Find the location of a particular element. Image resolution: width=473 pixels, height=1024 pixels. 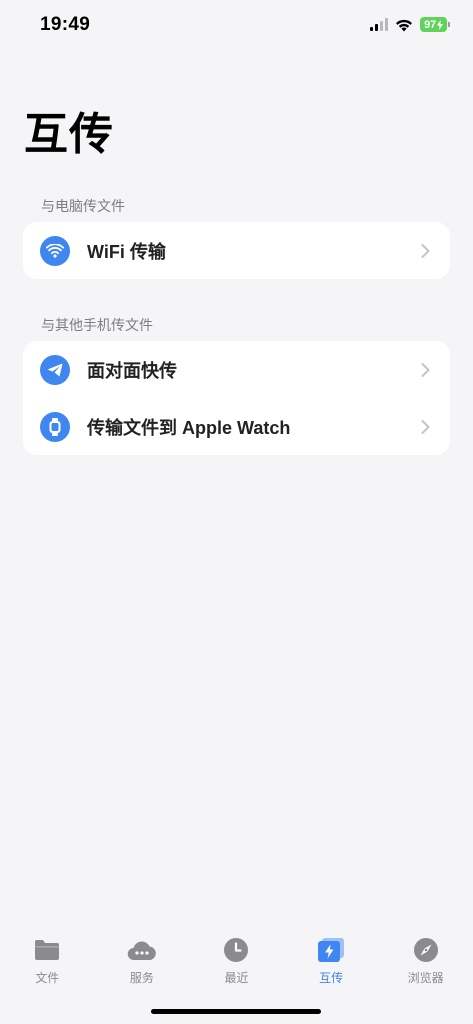

cloud-icon is located at coordinates (142, 950).